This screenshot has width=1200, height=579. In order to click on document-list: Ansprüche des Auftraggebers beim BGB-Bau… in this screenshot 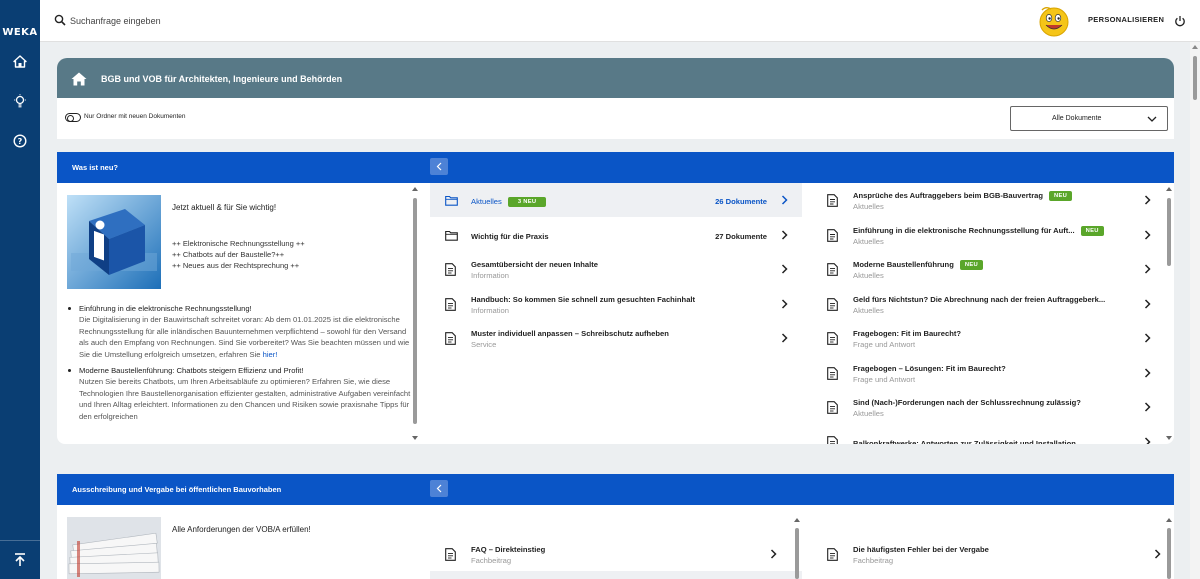, I will do `click(989, 313)`.